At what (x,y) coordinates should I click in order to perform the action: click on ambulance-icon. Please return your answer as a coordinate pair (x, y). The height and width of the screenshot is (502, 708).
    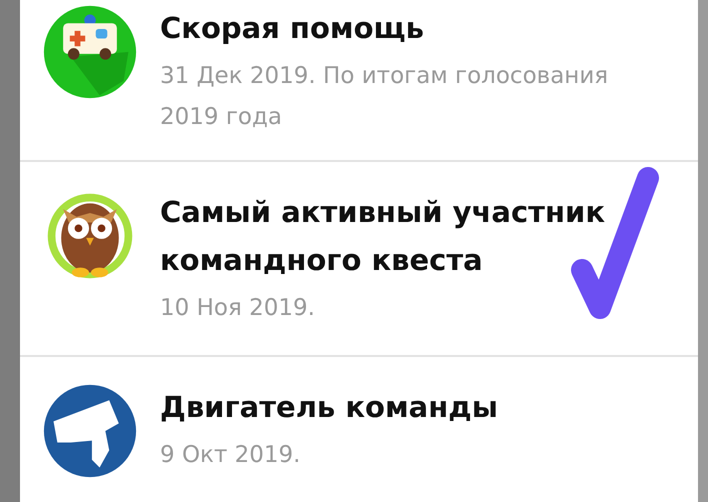
    Looking at the image, I should click on (90, 52).